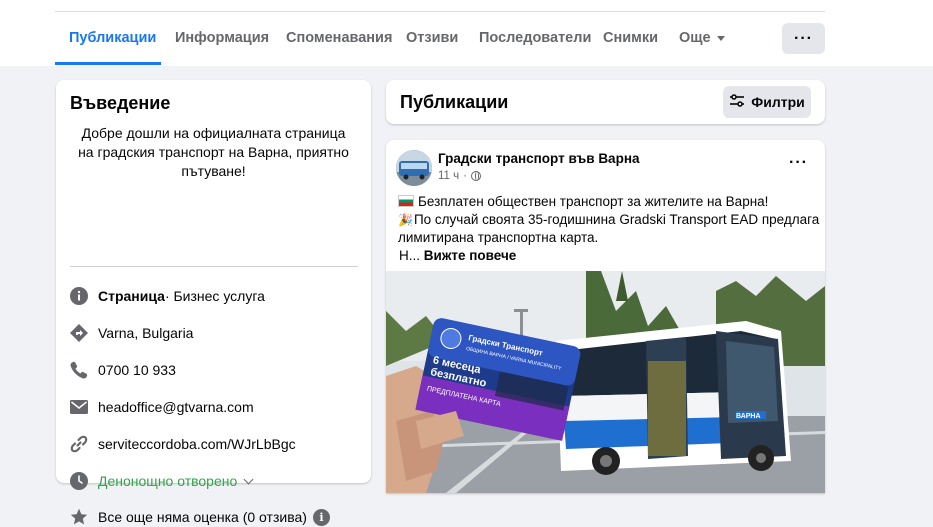  I want to click on website-row: serviteccordoba.com/WJrLbBgc, so click(183, 444).